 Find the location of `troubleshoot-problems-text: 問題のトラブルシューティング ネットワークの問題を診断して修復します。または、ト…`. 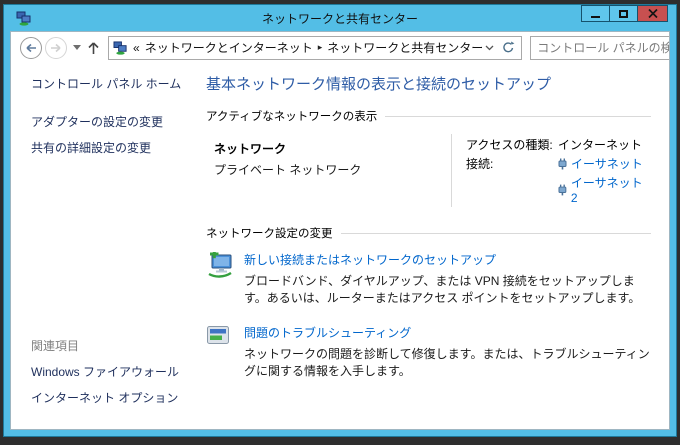

troubleshoot-problems-text: 問題のトラブルシューティング ネットワークの問題を診断して修復します。または、ト… is located at coordinates (447, 352).